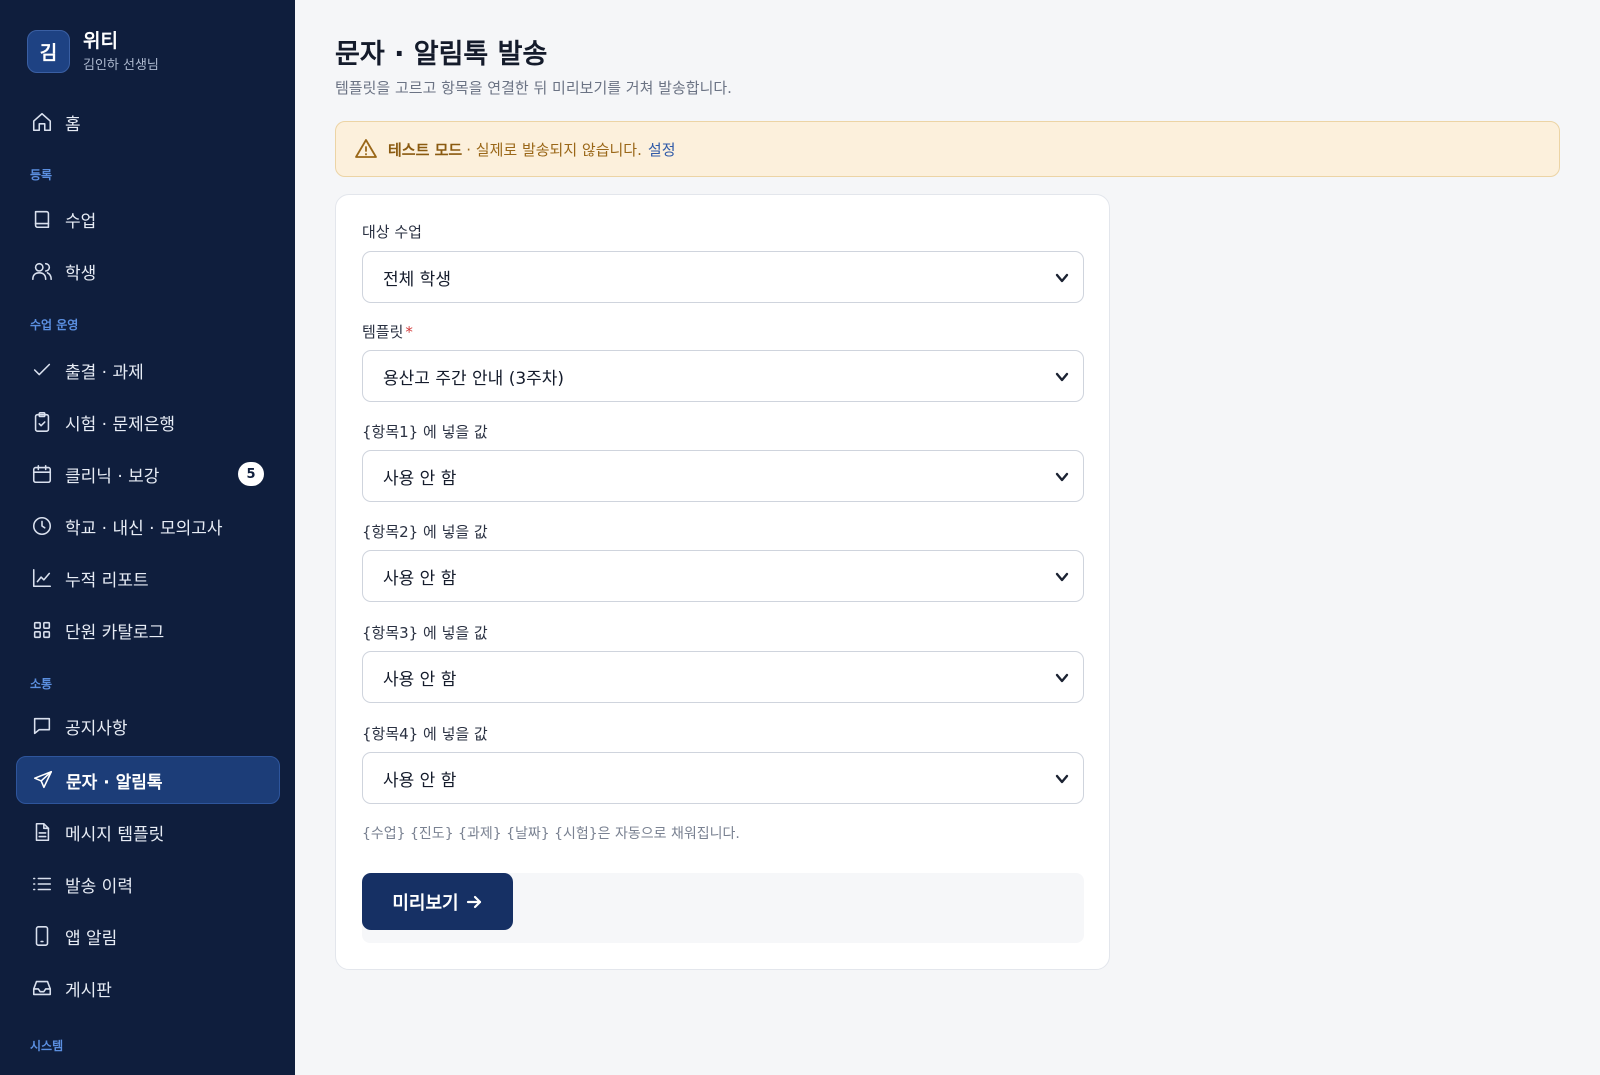 This screenshot has height=1075, width=1600. I want to click on clipboard-icon, so click(42, 422).